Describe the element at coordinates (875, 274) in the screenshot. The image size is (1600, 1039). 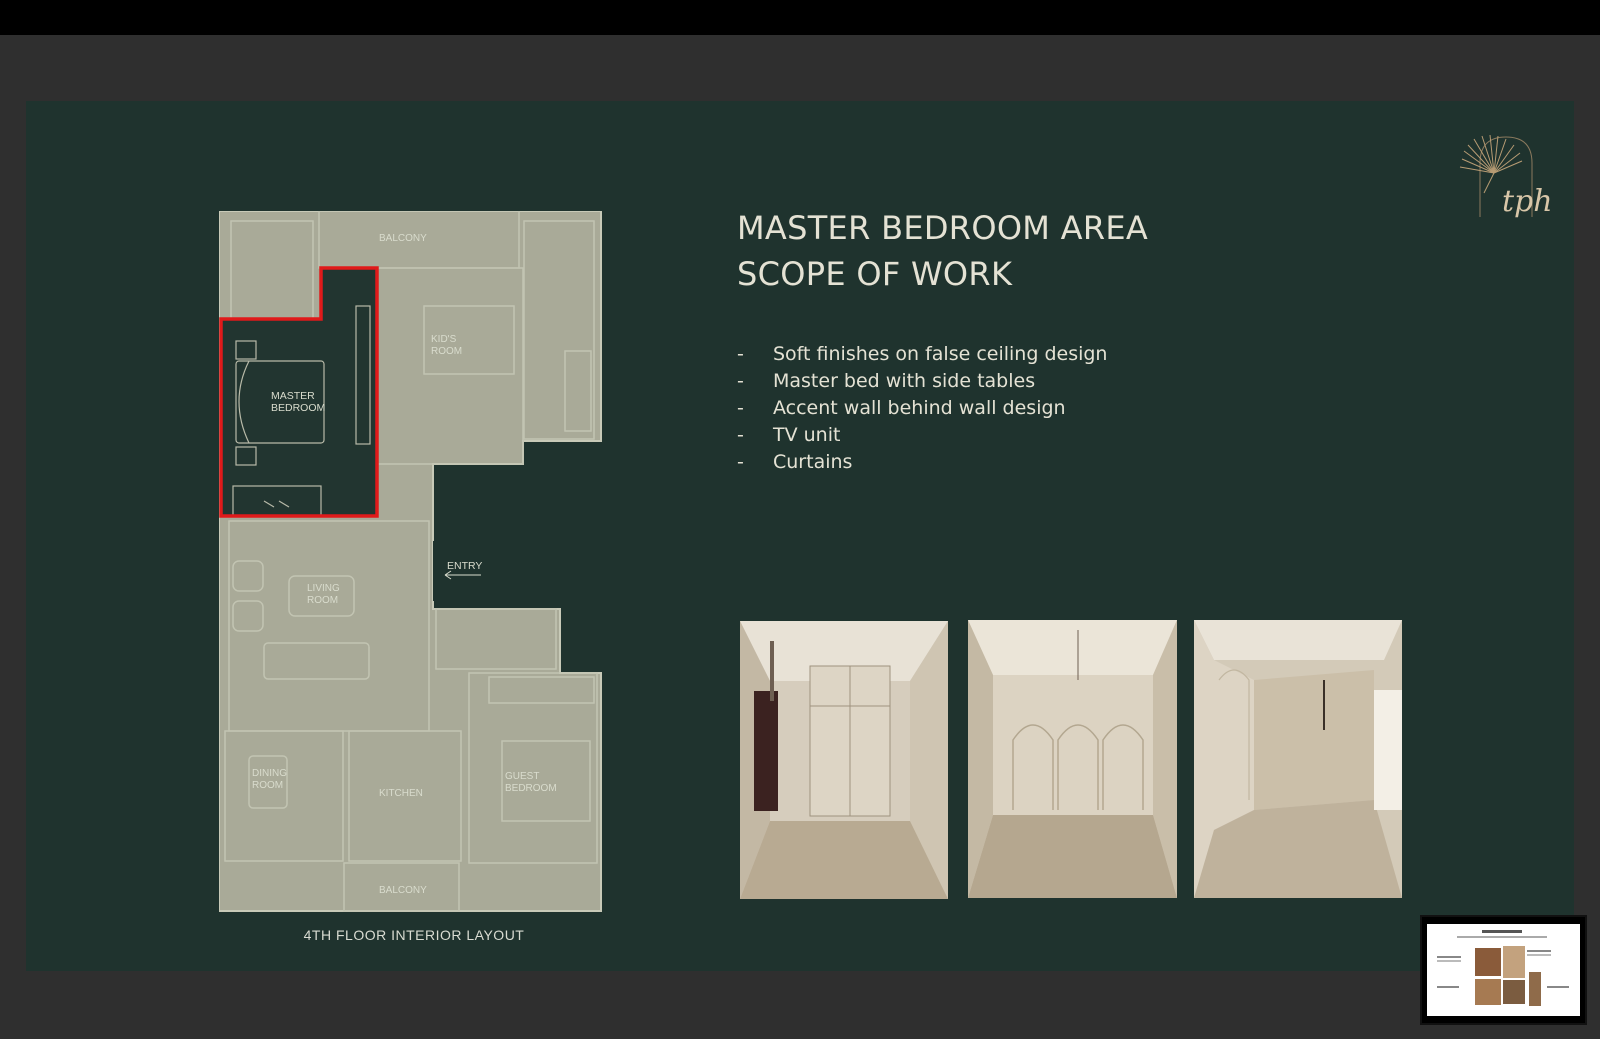
I see `heading-line-2: SCOPE OF WORK` at that location.